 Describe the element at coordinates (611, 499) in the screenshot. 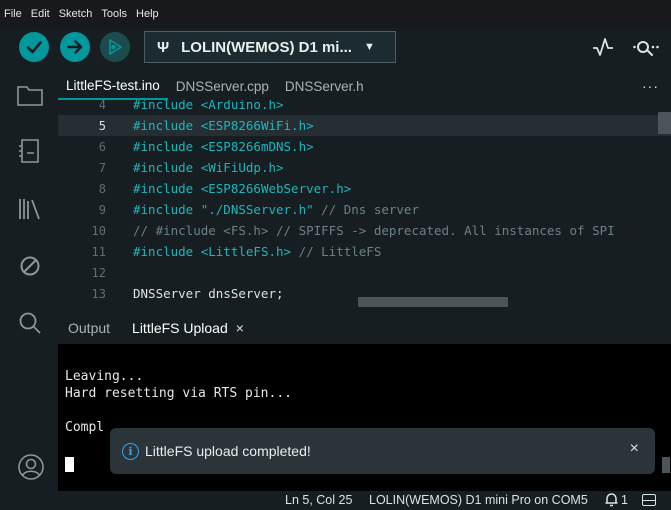

I see `notification-bell-icon` at that location.